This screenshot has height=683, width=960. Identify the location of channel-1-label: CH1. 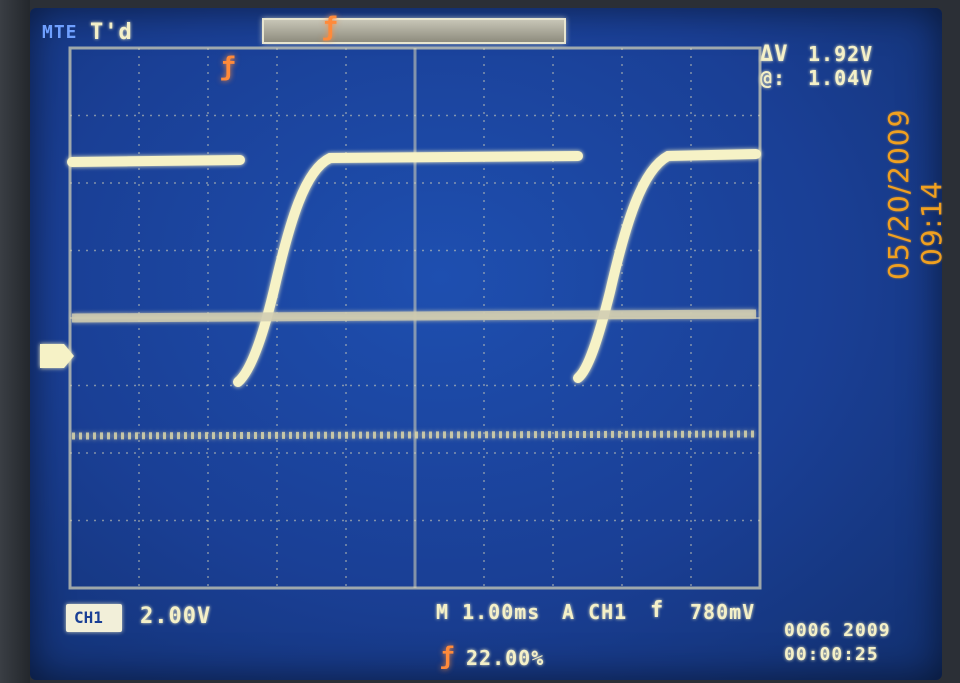
(88, 617).